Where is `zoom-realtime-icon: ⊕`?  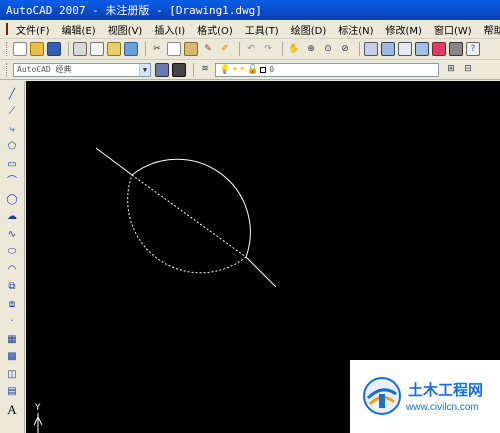 zoom-realtime-icon: ⊕ is located at coordinates (311, 49).